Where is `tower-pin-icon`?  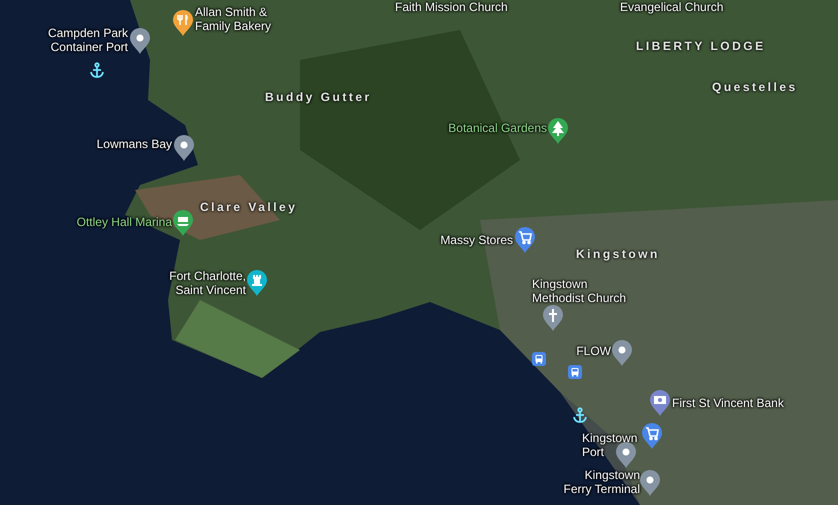
tower-pin-icon is located at coordinates (257, 283).